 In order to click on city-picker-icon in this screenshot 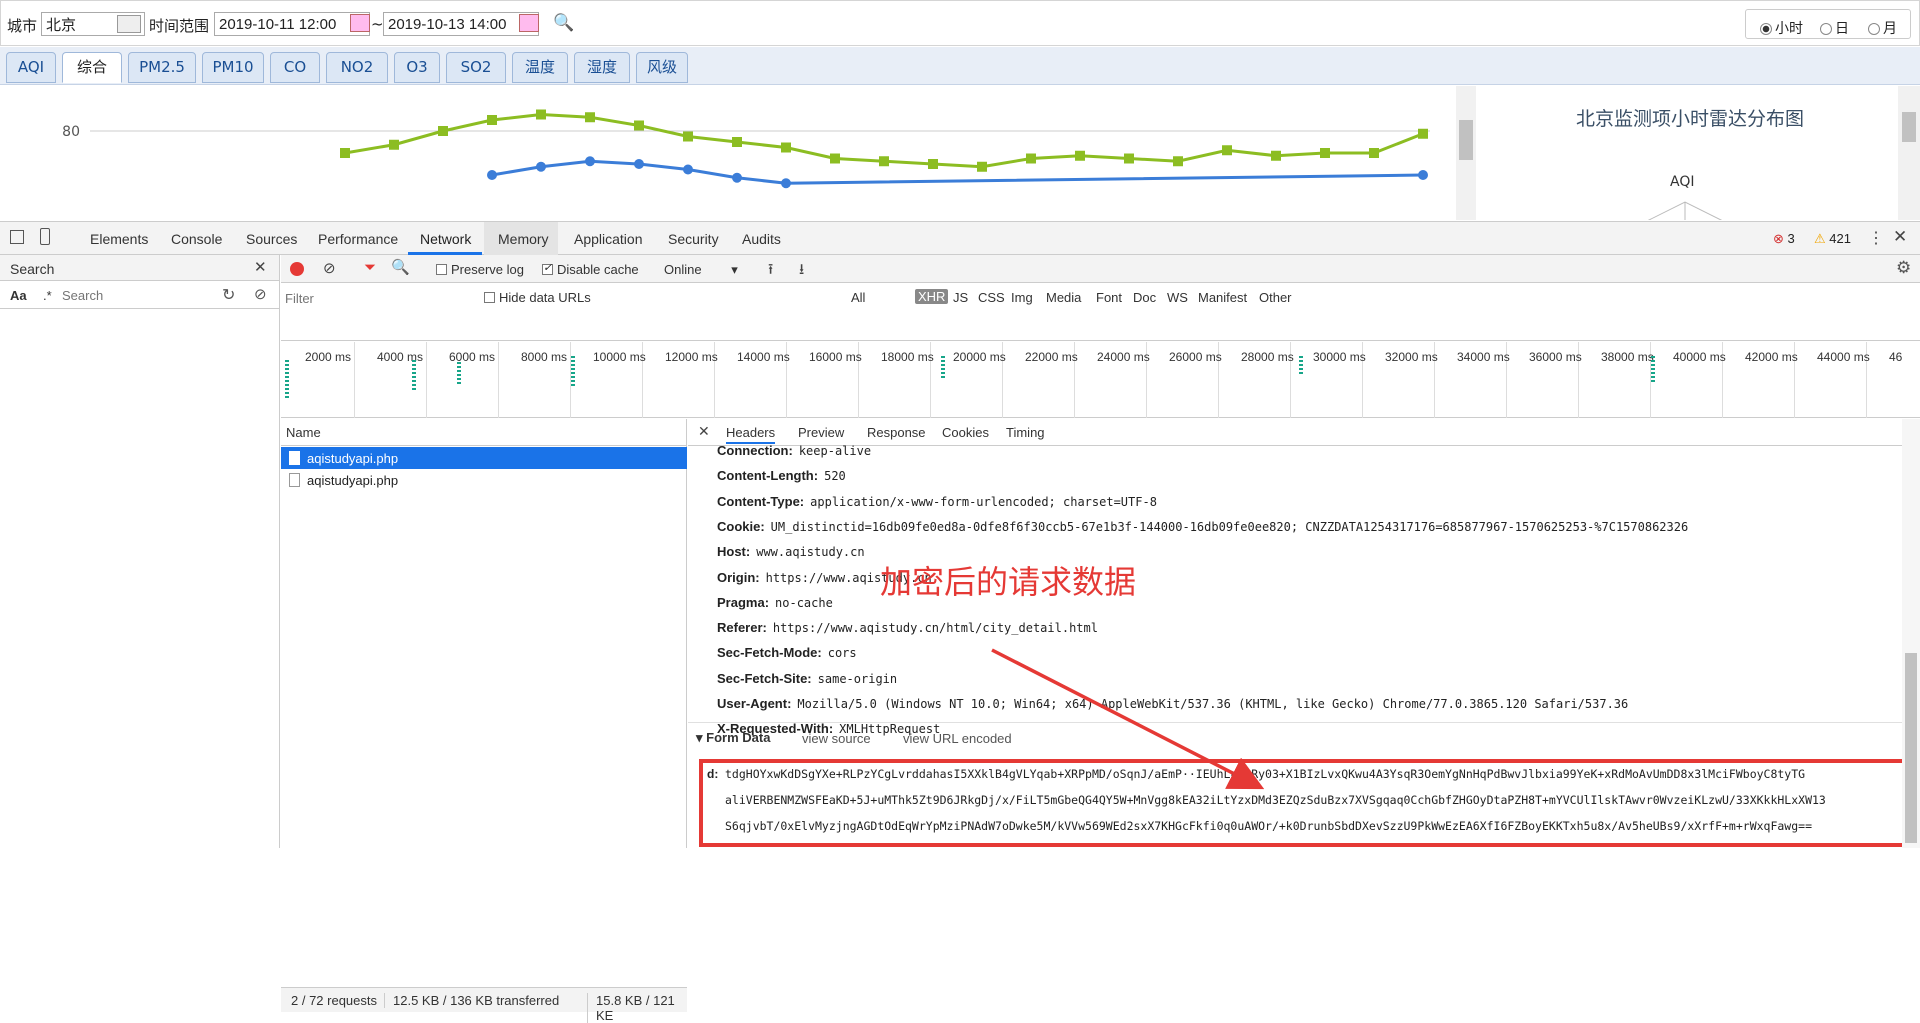, I will do `click(129, 24)`.